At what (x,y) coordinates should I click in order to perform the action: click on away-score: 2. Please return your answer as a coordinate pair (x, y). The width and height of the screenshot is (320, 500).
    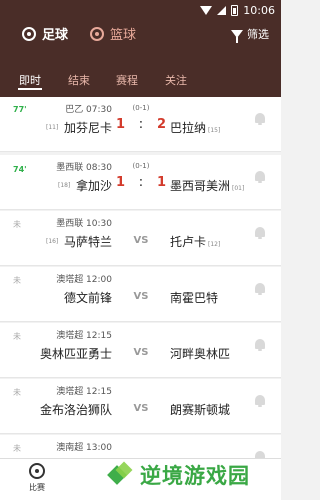
    Looking at the image, I should click on (161, 124).